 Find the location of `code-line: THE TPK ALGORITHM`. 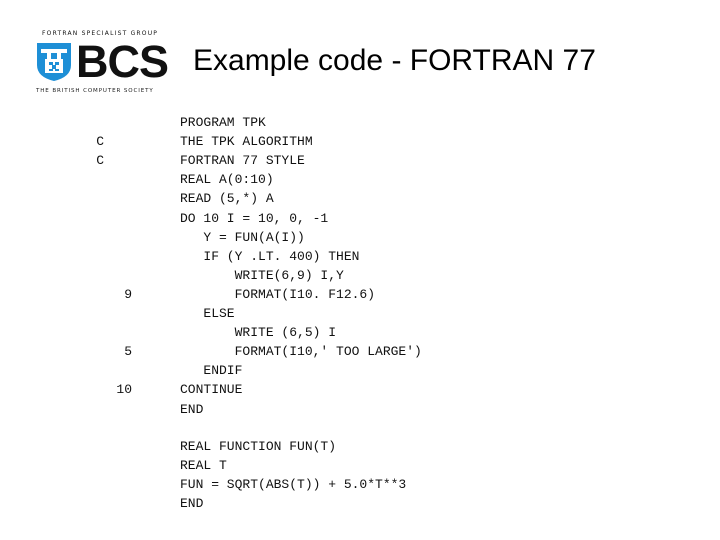

code-line: THE TPK ALGORITHM is located at coordinates (246, 142).